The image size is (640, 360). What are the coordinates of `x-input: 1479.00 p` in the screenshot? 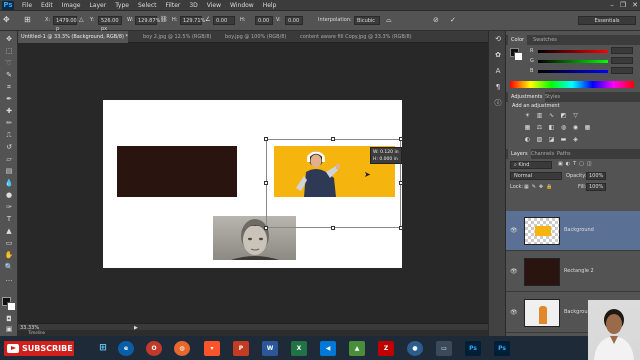 It's located at (65, 24).